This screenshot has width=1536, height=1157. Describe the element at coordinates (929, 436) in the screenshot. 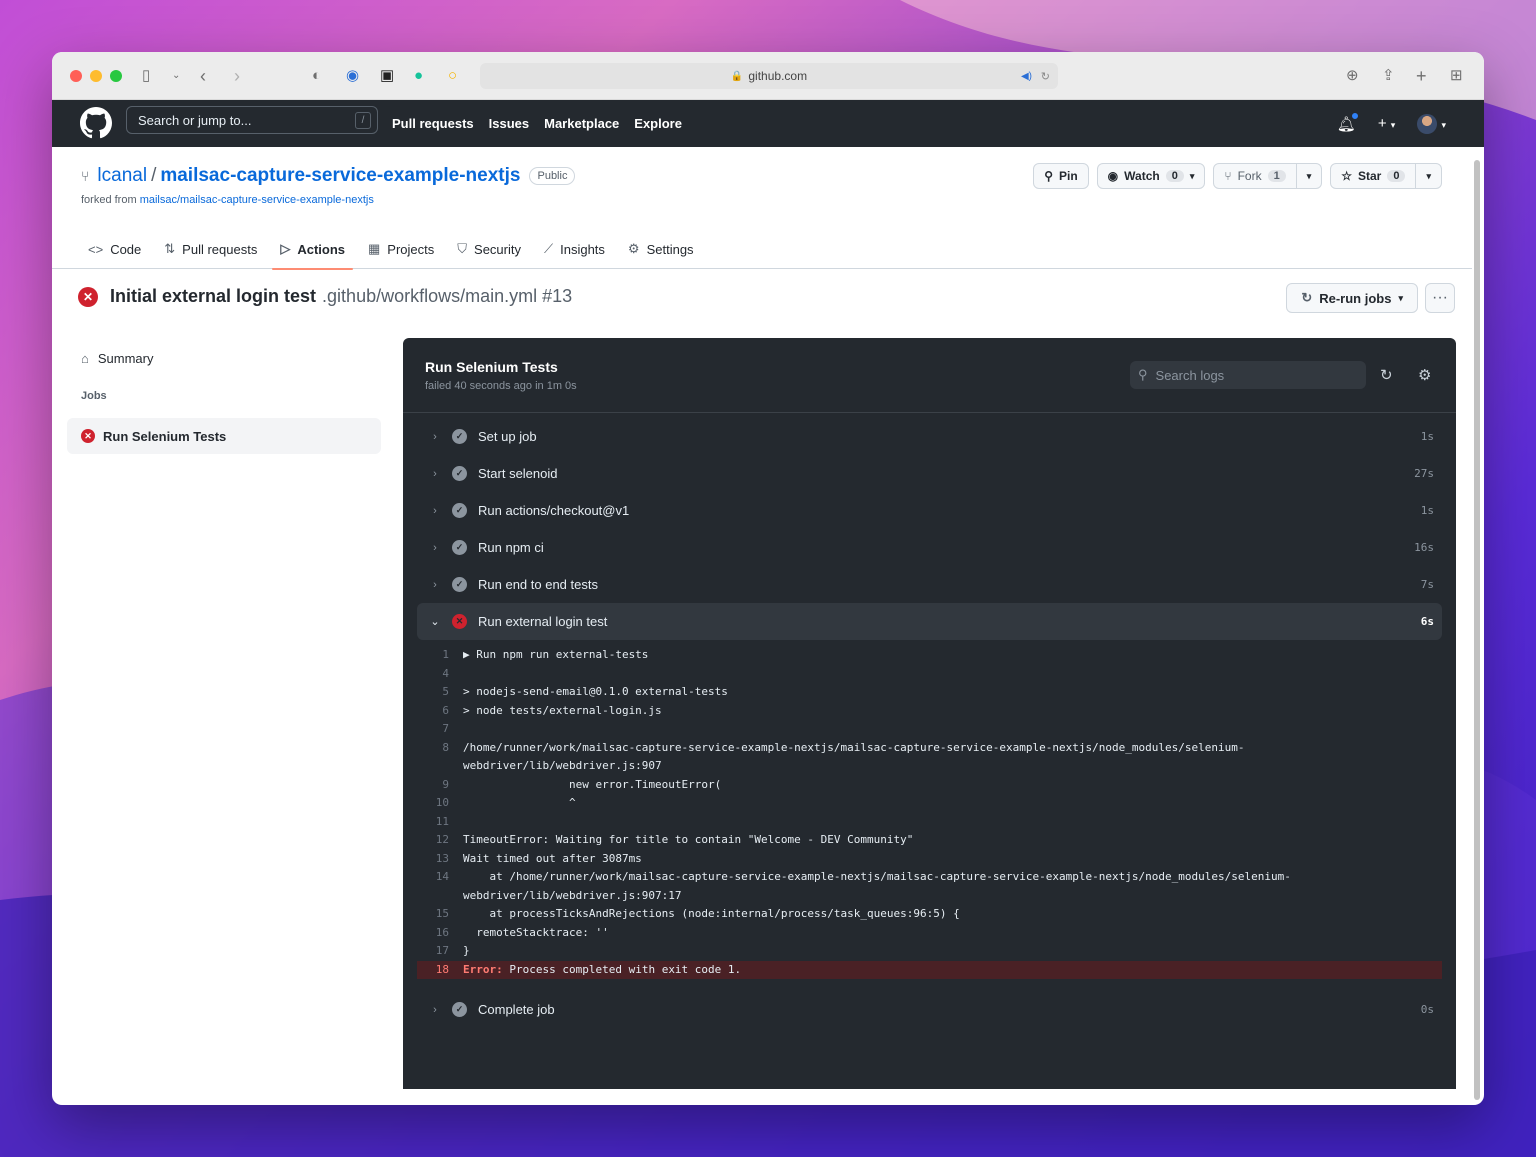

I see `step-row: › ✓ Set up job 1s` at that location.